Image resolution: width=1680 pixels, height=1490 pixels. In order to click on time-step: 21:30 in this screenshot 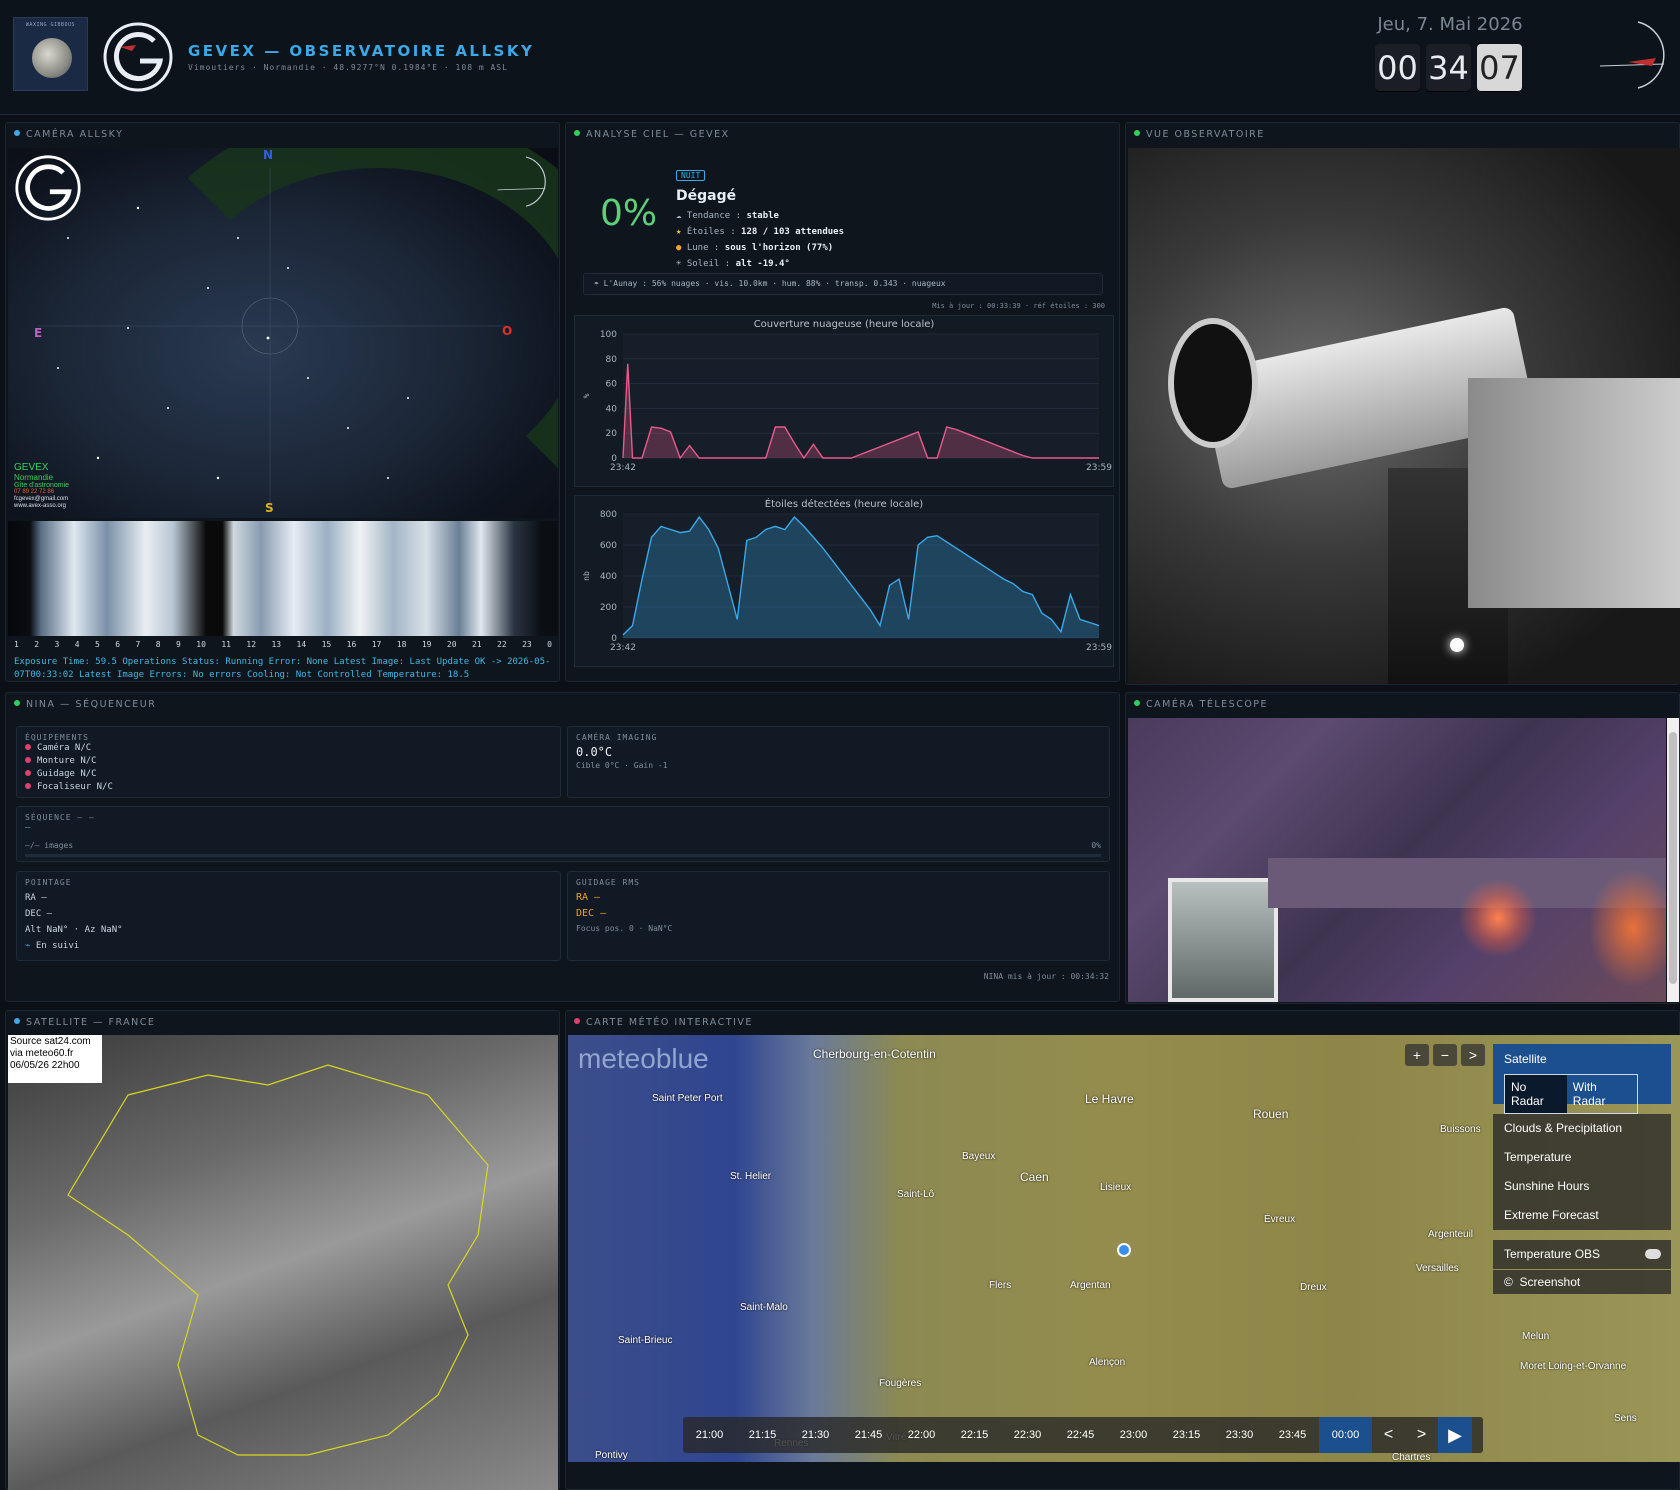, I will do `click(815, 1435)`.